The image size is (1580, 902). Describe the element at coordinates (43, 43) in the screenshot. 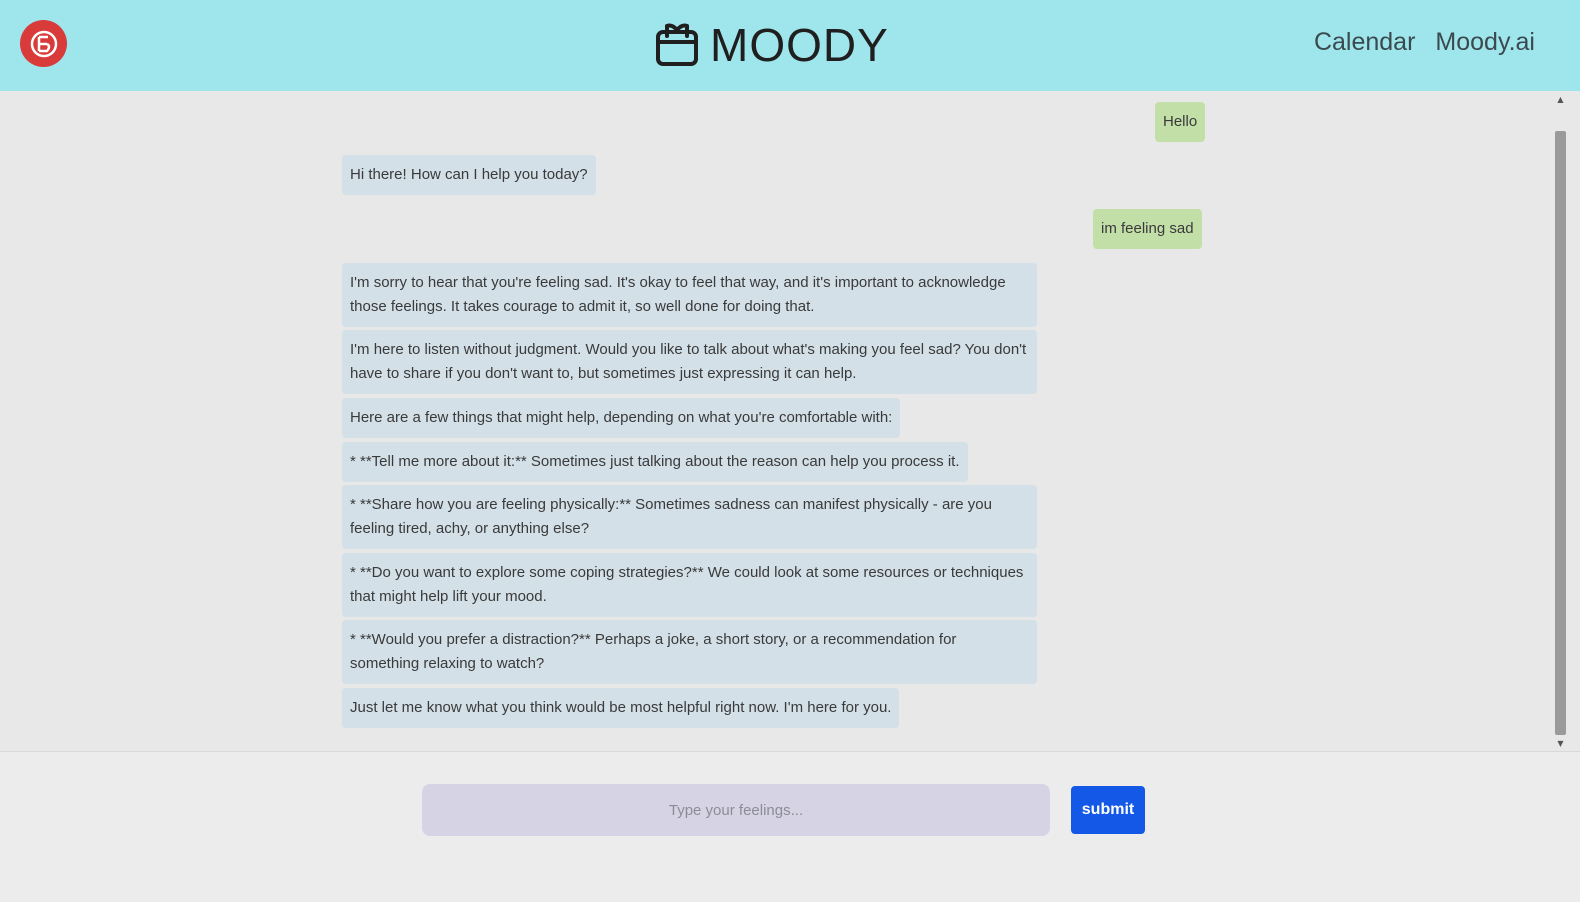

I see `brand-logo-icon` at that location.